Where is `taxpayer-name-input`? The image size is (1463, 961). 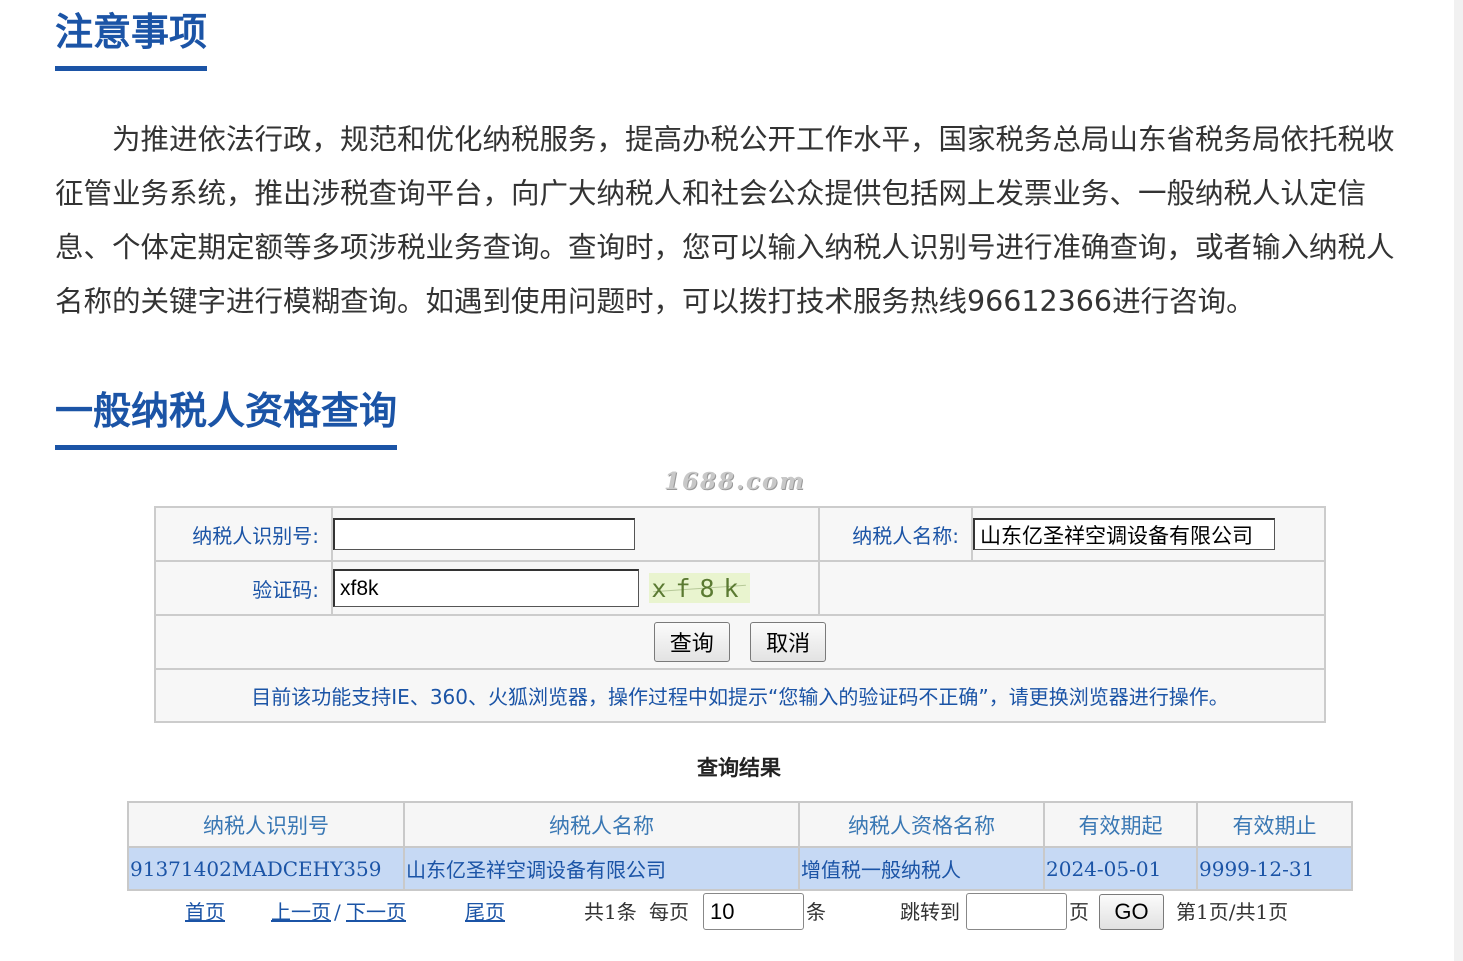 taxpayer-name-input is located at coordinates (1124, 534).